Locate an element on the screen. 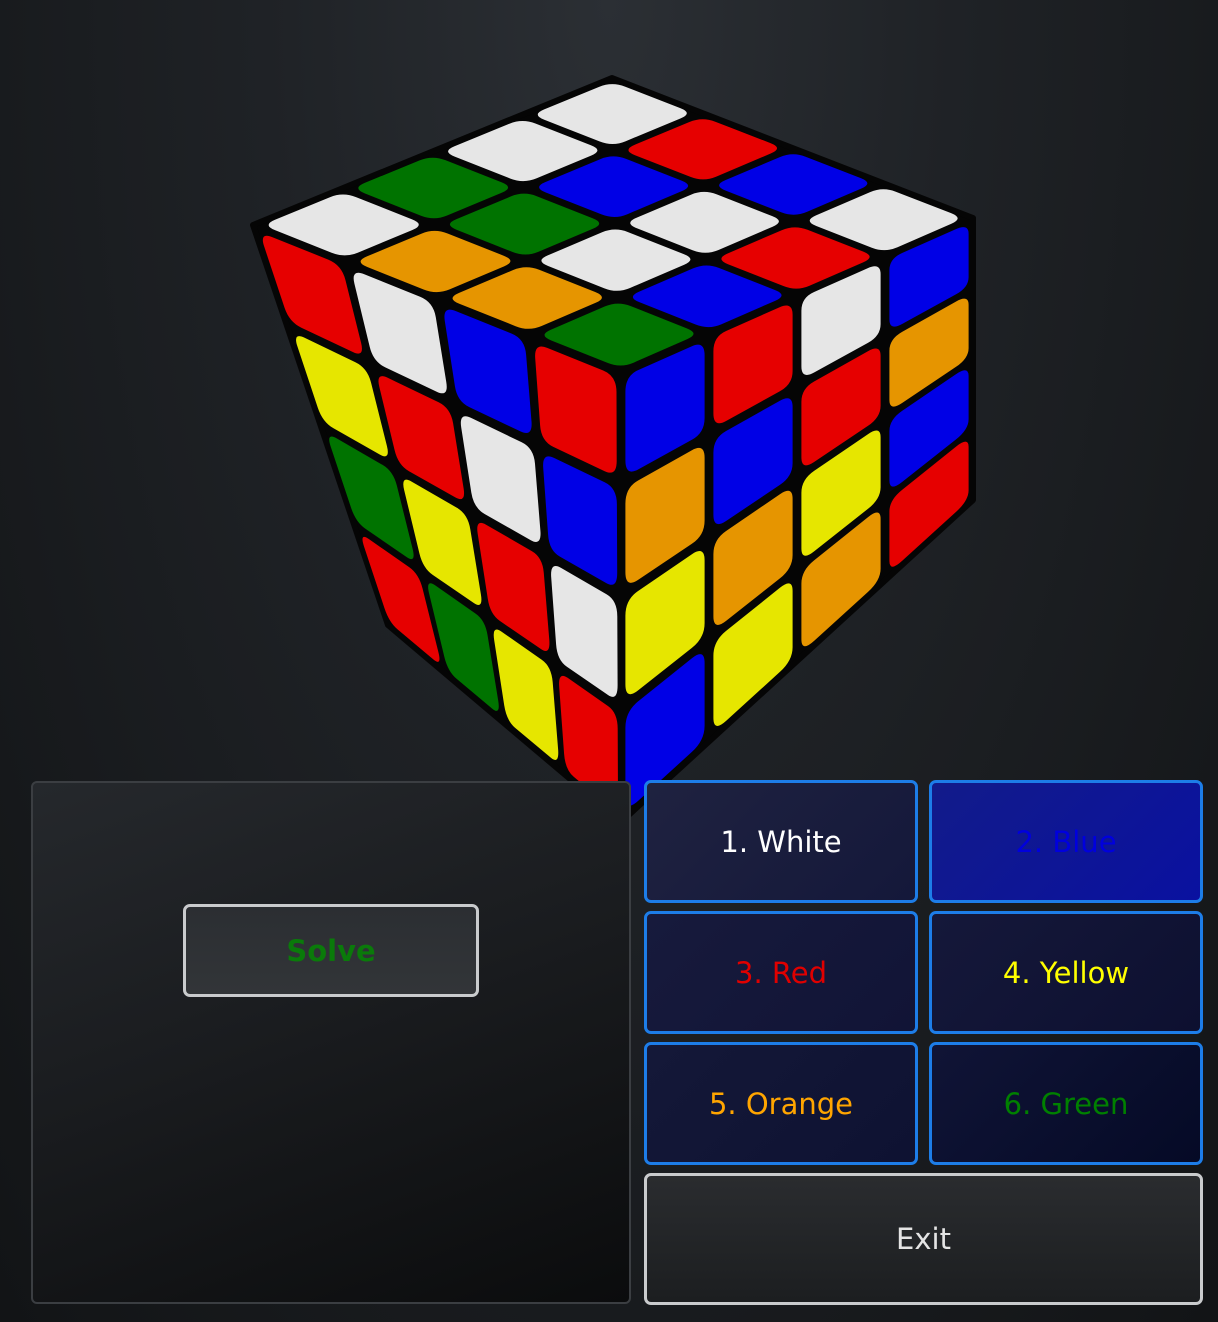 The image size is (1218, 1322). exit-button: Exit is located at coordinates (923, 1239).